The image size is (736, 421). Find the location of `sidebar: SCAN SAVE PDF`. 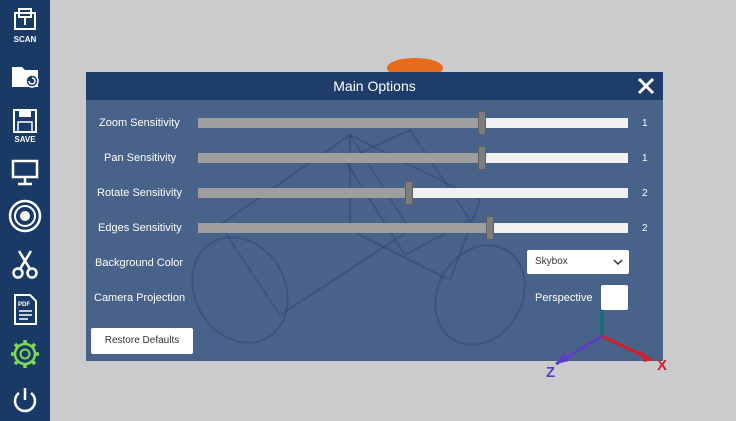

sidebar: SCAN SAVE PDF is located at coordinates (25, 210).